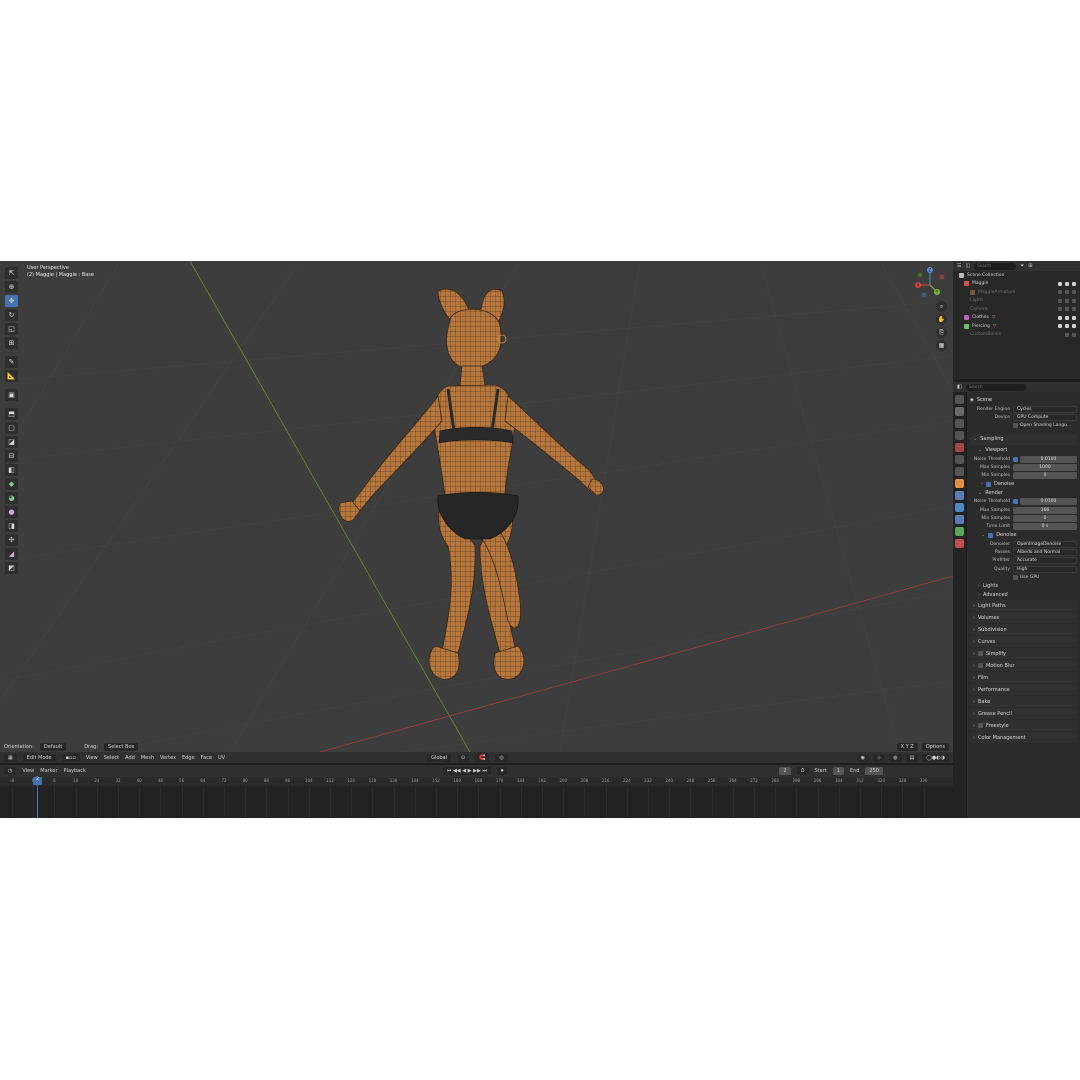  I want to click on prefilter-dropdown: Accurate, so click(1045, 561).